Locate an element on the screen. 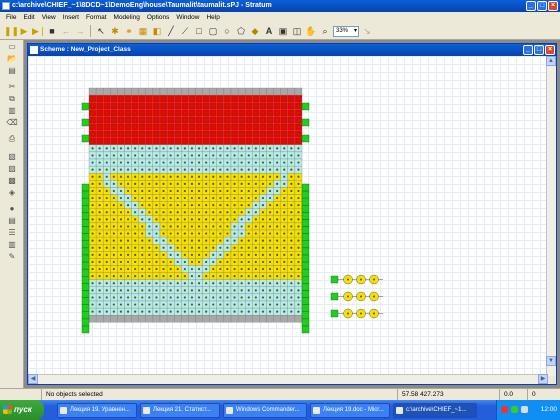 The width and height of the screenshot is (560, 420). objects-icon: ▦ is located at coordinates (143, 31).